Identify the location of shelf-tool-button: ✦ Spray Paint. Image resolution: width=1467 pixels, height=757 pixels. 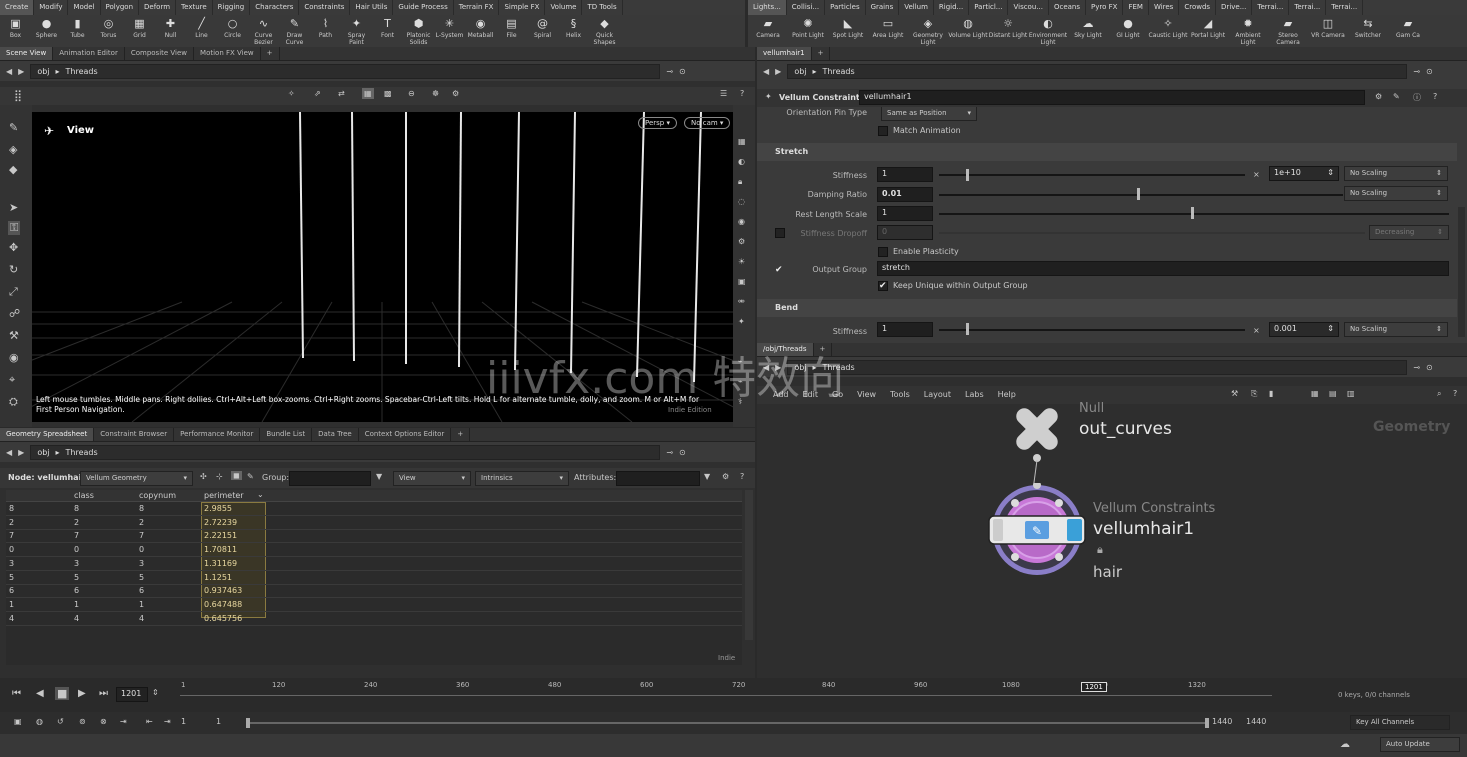
(356, 31).